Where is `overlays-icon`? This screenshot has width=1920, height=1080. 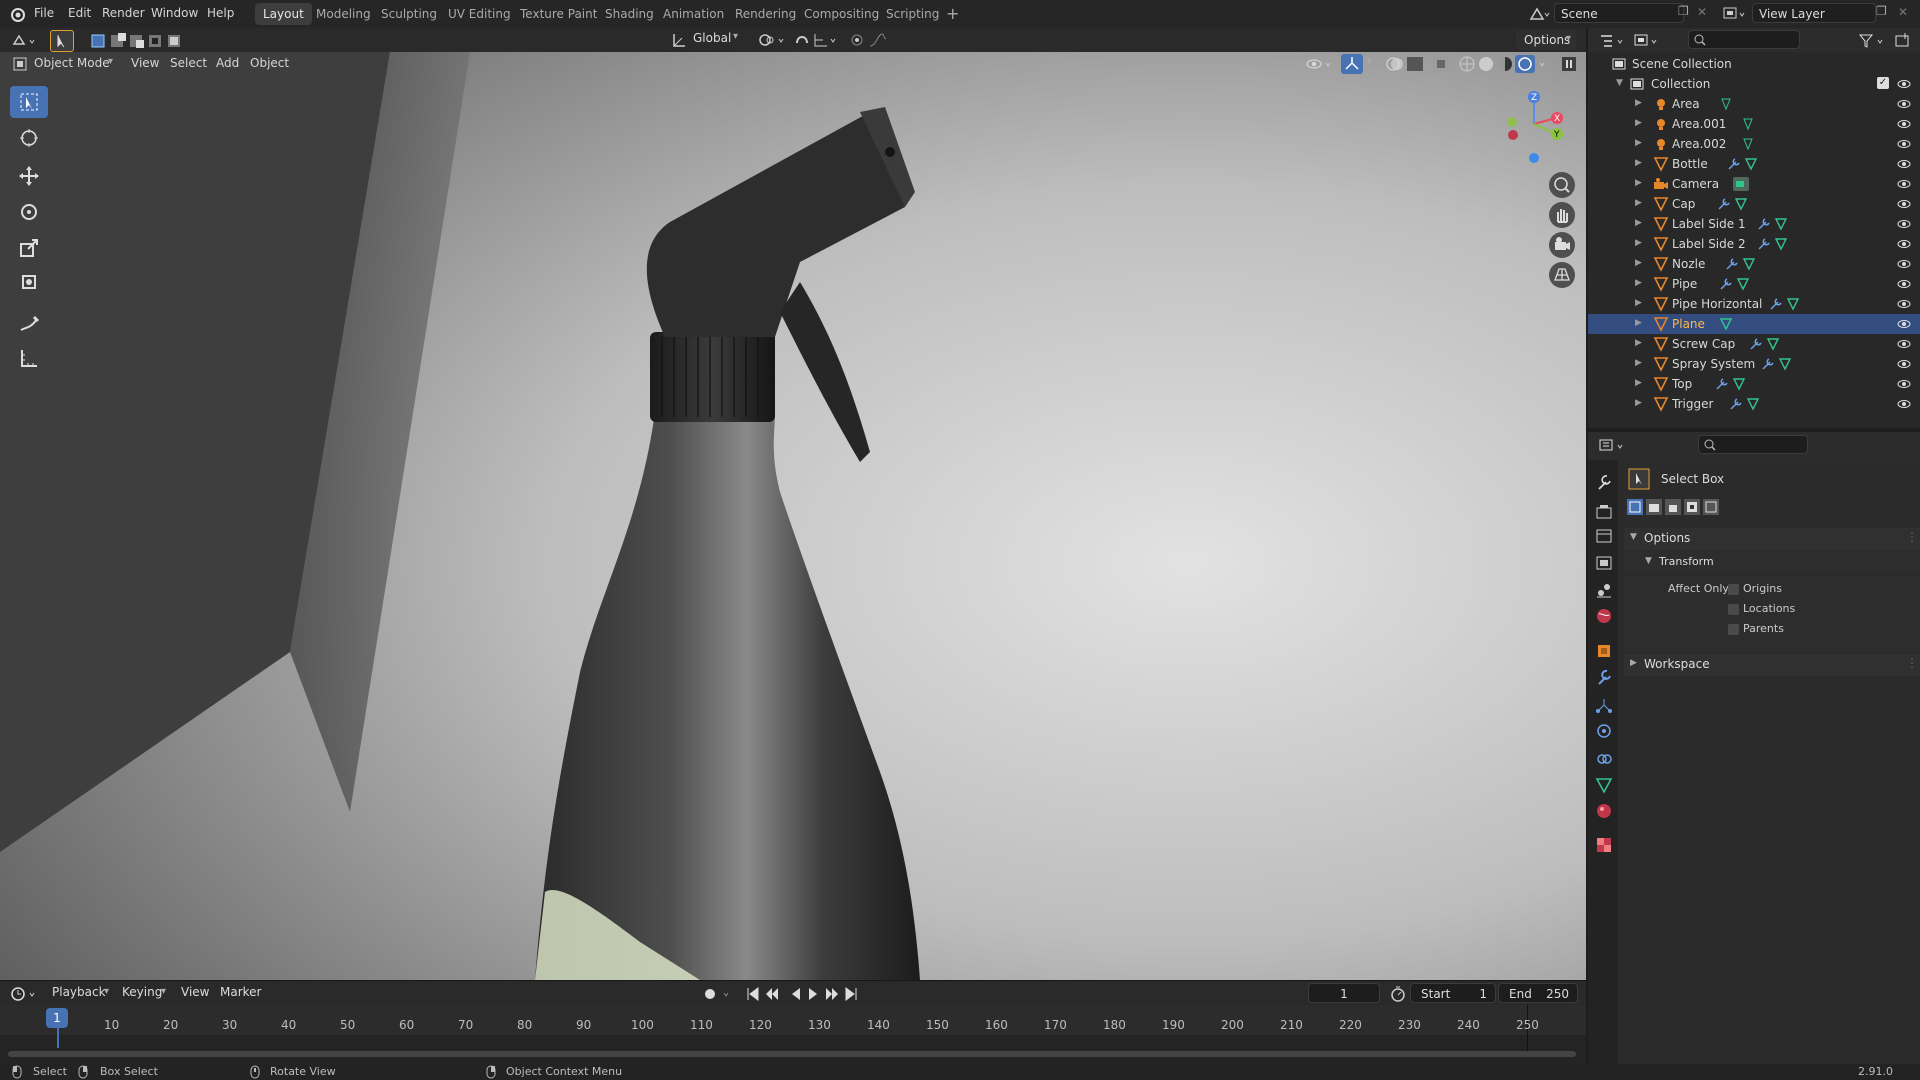 overlays-icon is located at coordinates (1405, 64).